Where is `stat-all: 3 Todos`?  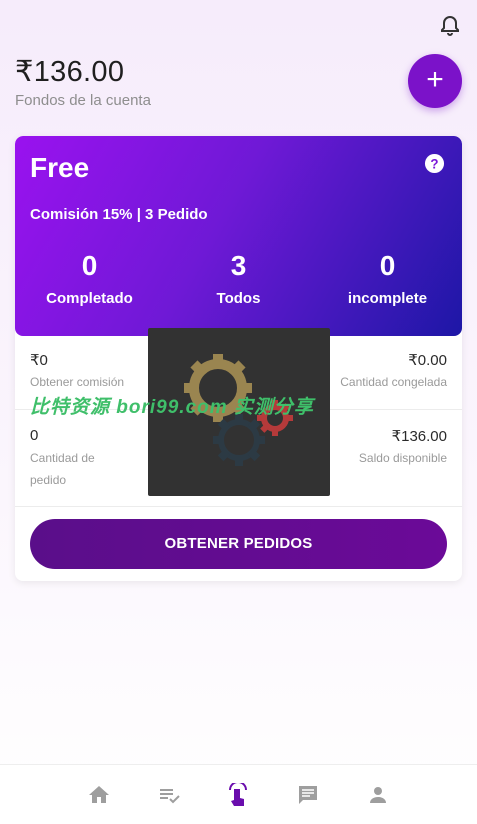 stat-all: 3 Todos is located at coordinates (238, 278).